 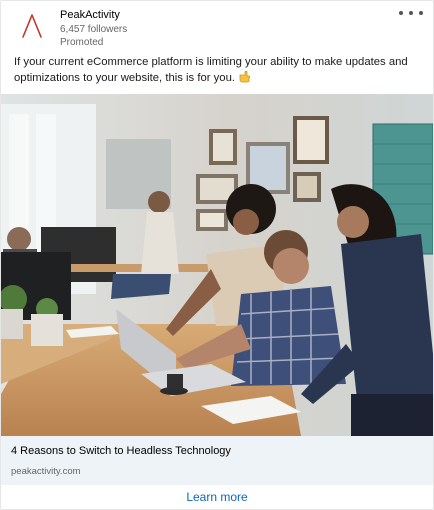 What do you see at coordinates (217, 26) in the screenshot?
I see `post-header: PeakActivity 6,457 followers Promoted` at bounding box center [217, 26].